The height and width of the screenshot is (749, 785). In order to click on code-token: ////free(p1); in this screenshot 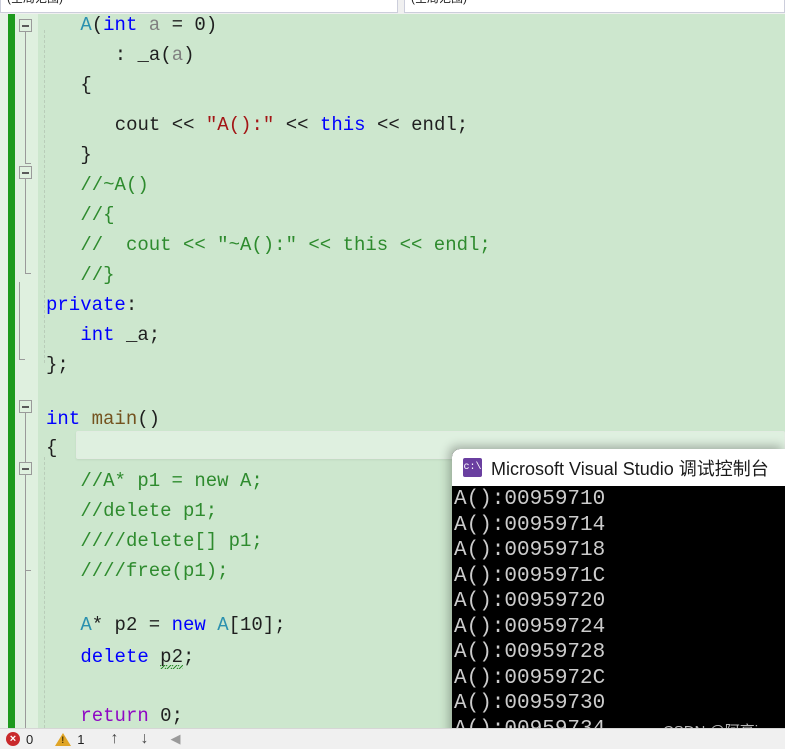, I will do `click(154, 571)`.